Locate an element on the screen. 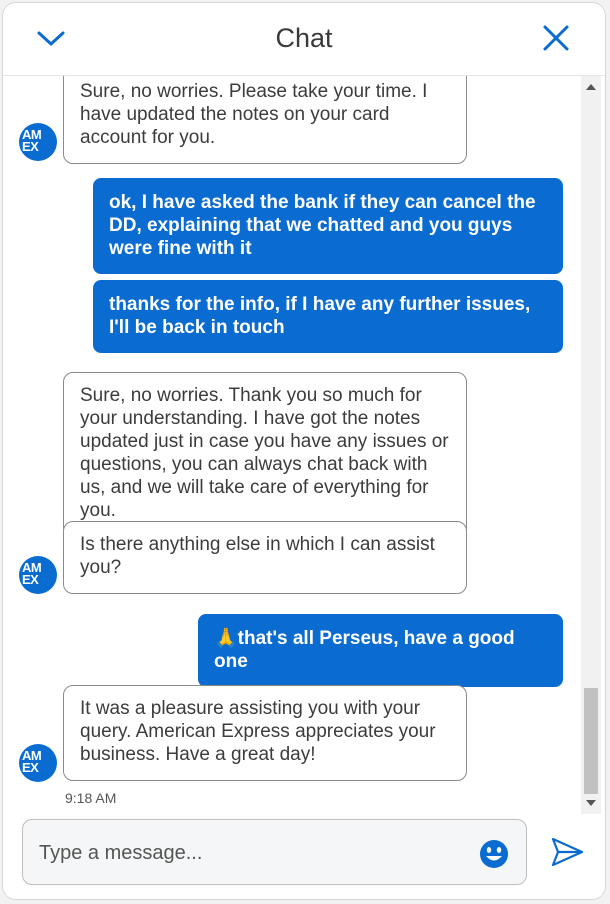 The height and width of the screenshot is (904, 610). message-composer is located at coordinates (304, 857).